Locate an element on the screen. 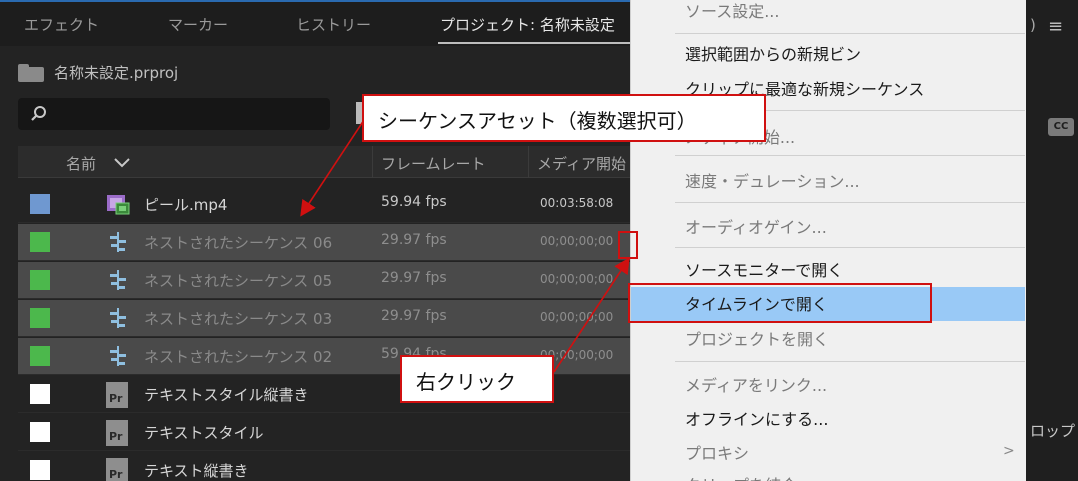 The height and width of the screenshot is (481, 1078). table-row: ピール.mp4 59.94 fps 00:03:58:08 is located at coordinates (329, 204).